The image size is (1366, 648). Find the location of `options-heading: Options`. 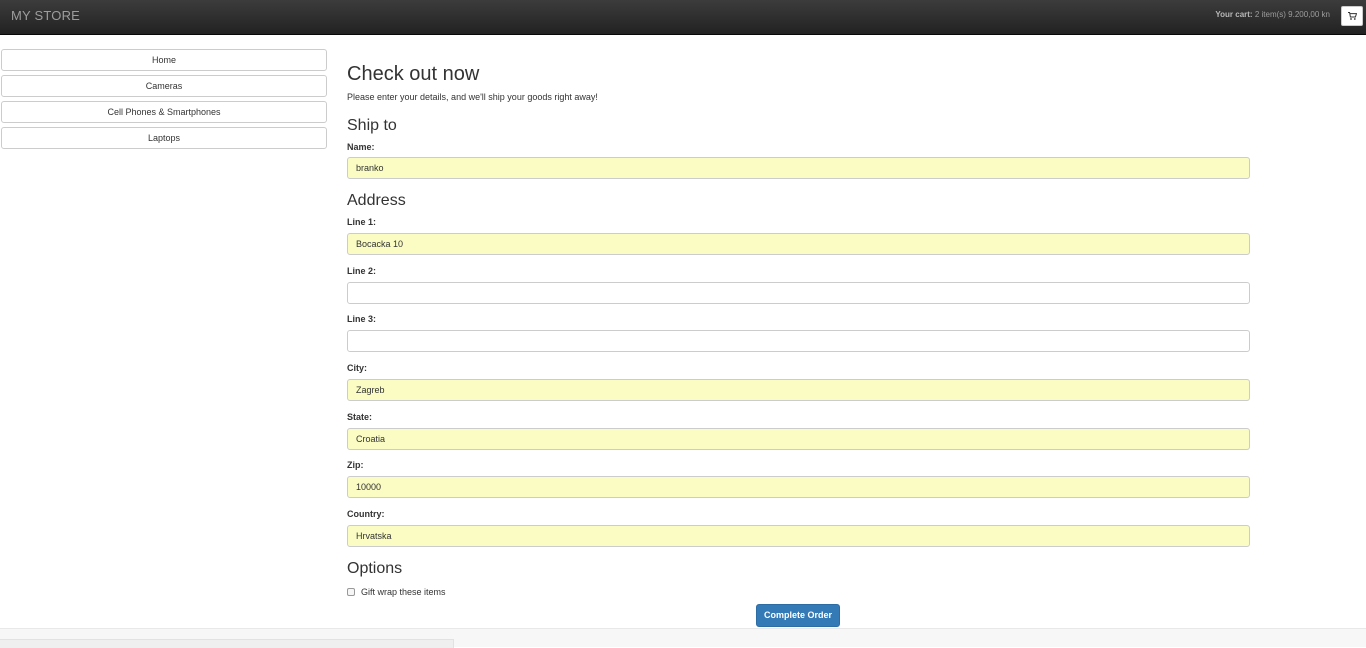

options-heading: Options is located at coordinates (375, 568).